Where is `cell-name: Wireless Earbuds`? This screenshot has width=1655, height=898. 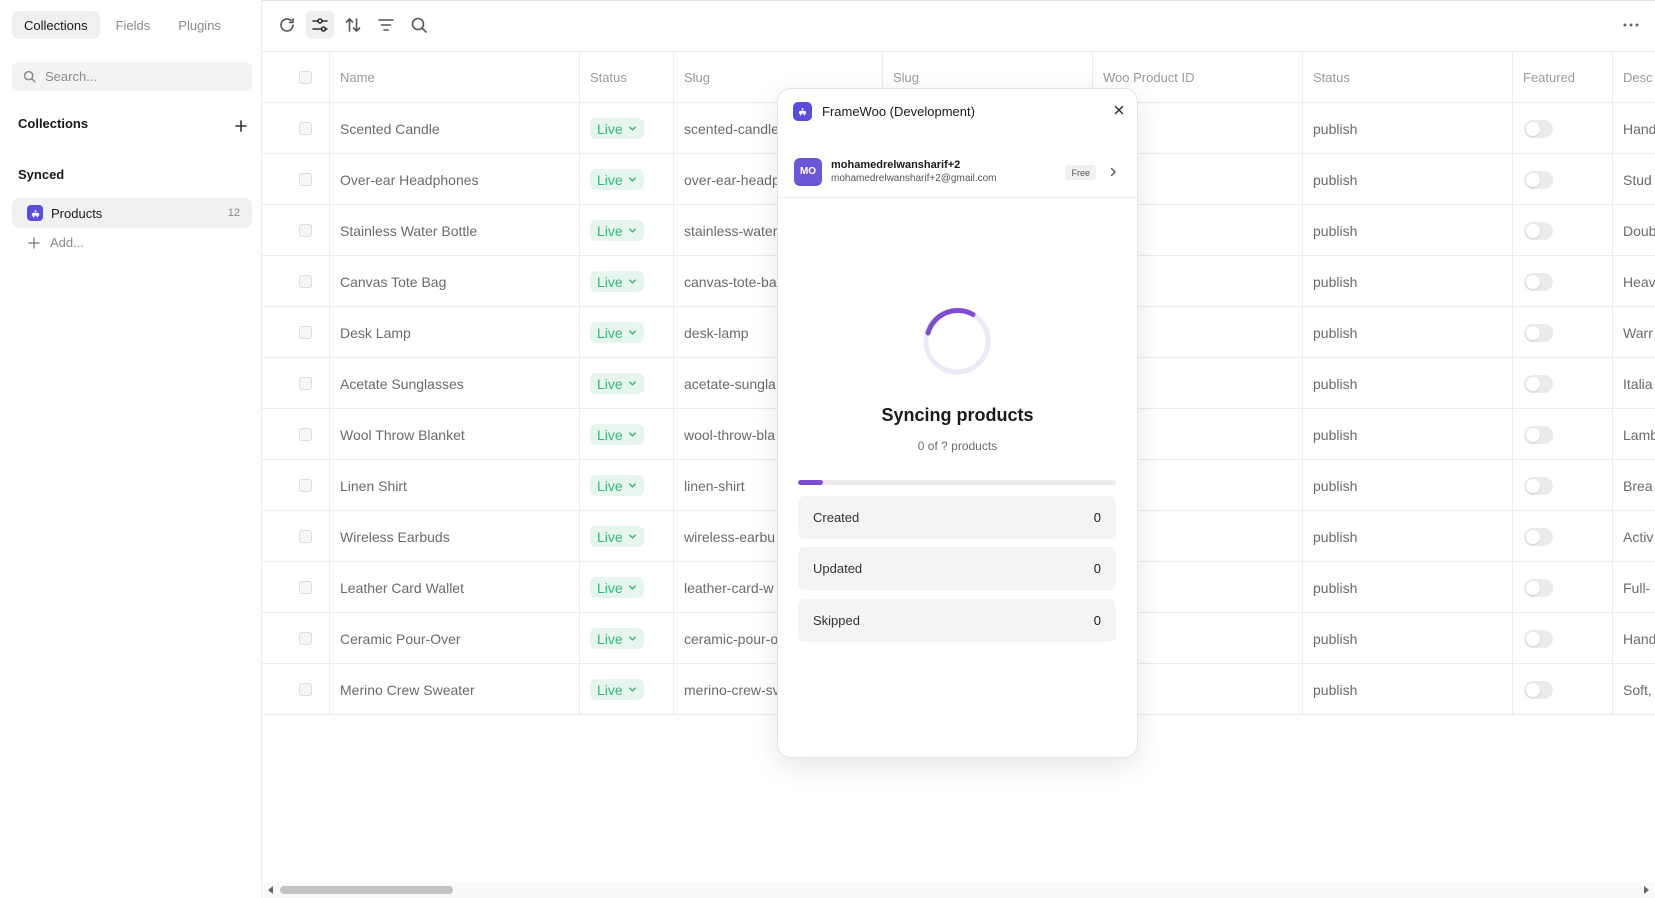
cell-name: Wireless Earbuds is located at coordinates (455, 536).